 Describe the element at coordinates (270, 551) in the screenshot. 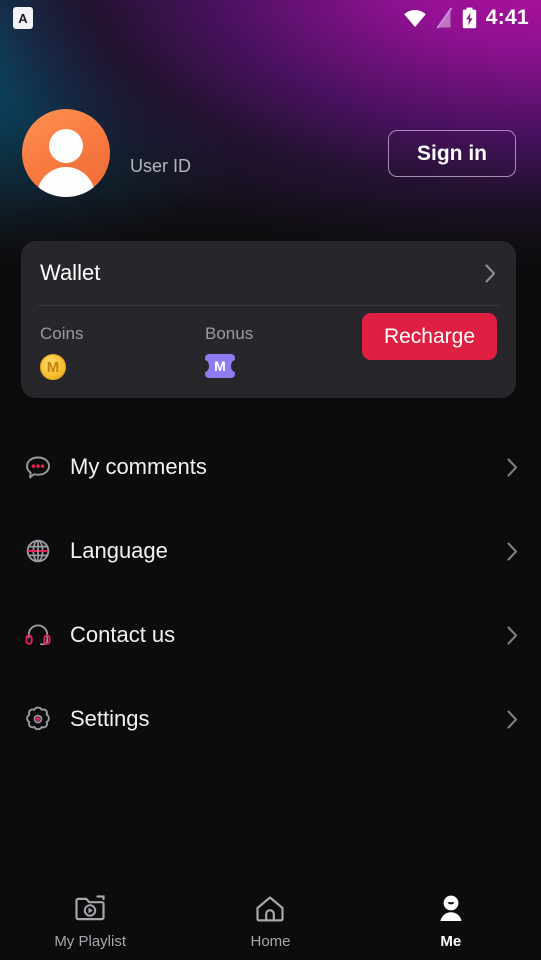

I see `menu-item-language: Language` at that location.